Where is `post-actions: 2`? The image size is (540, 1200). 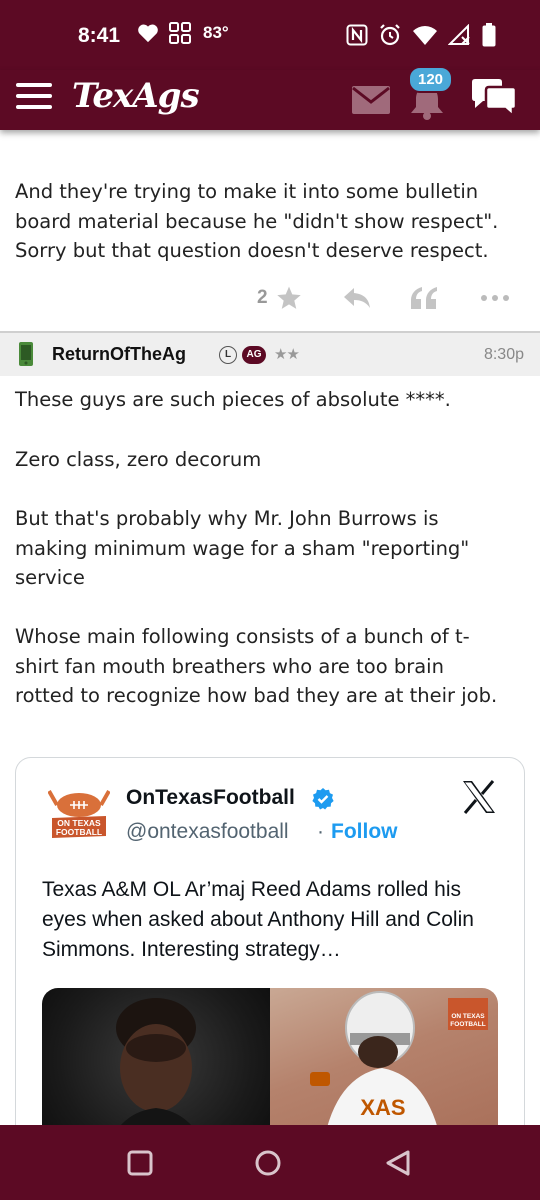 post-actions: 2 is located at coordinates (270, 298).